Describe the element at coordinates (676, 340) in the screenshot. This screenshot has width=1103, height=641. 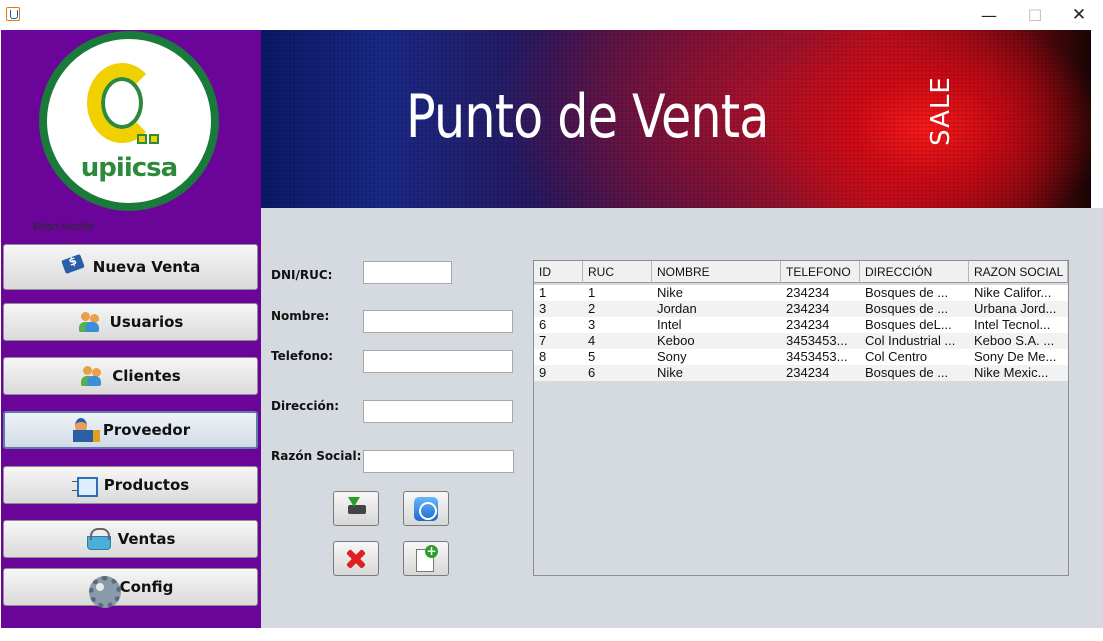
I see `cell-nombre: Keboo` at that location.